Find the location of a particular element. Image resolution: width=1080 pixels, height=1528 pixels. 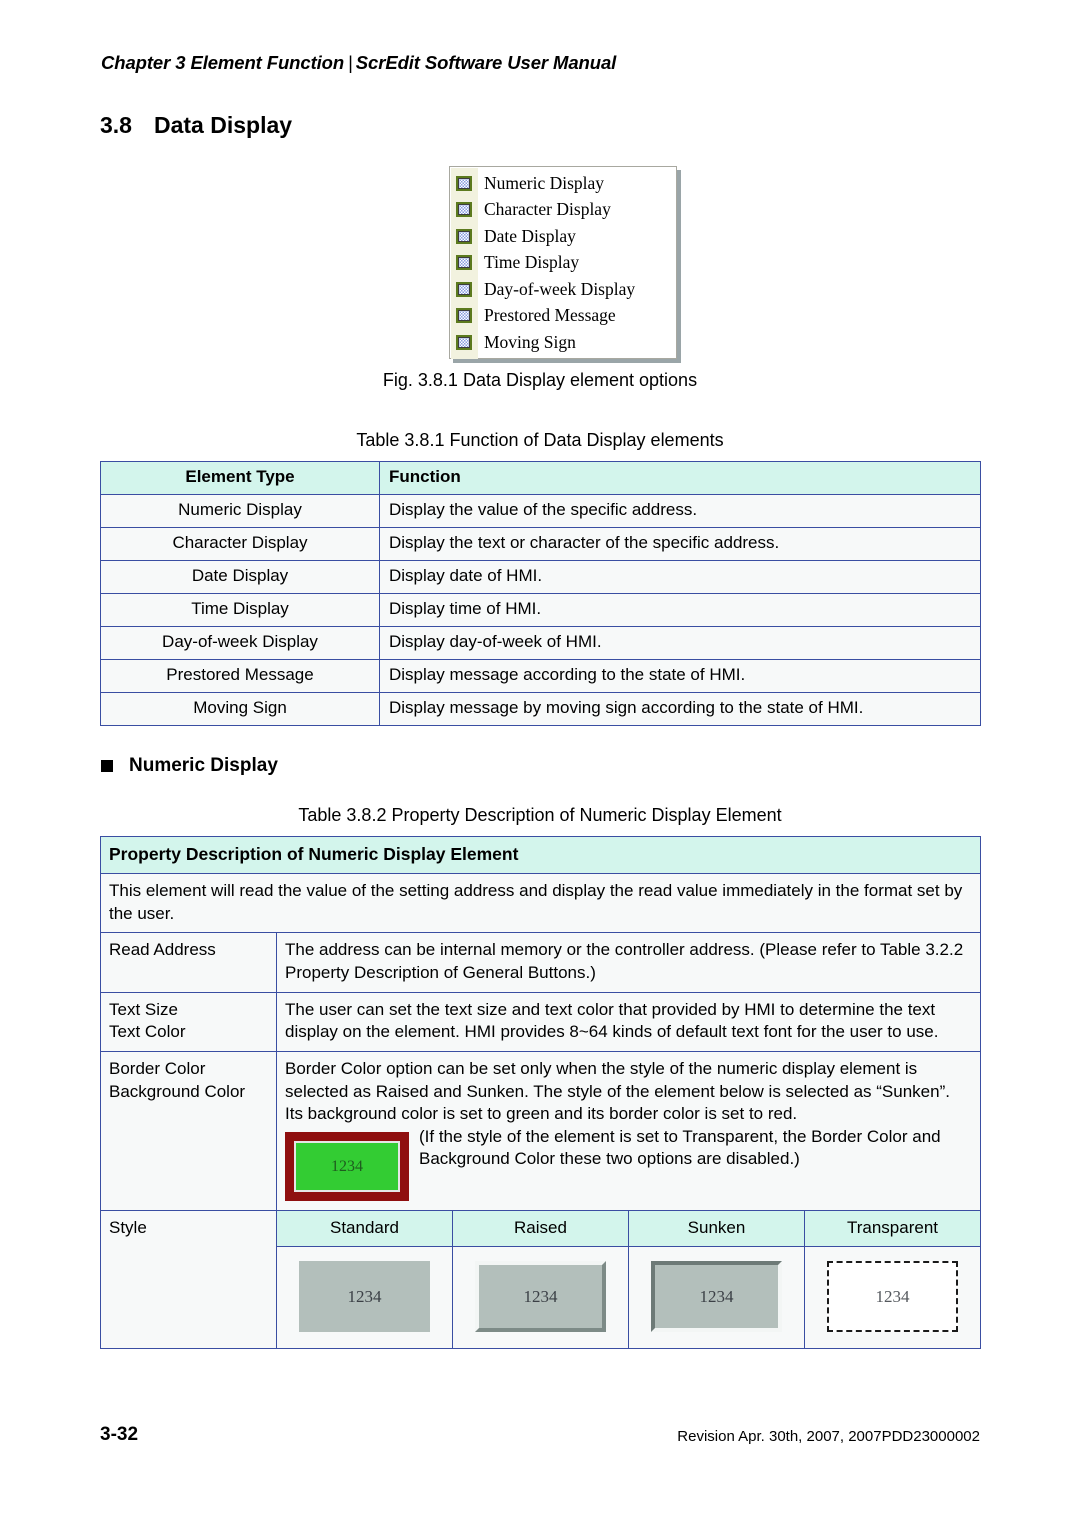

property-label-background-color: Background Color is located at coordinates (177, 1091).